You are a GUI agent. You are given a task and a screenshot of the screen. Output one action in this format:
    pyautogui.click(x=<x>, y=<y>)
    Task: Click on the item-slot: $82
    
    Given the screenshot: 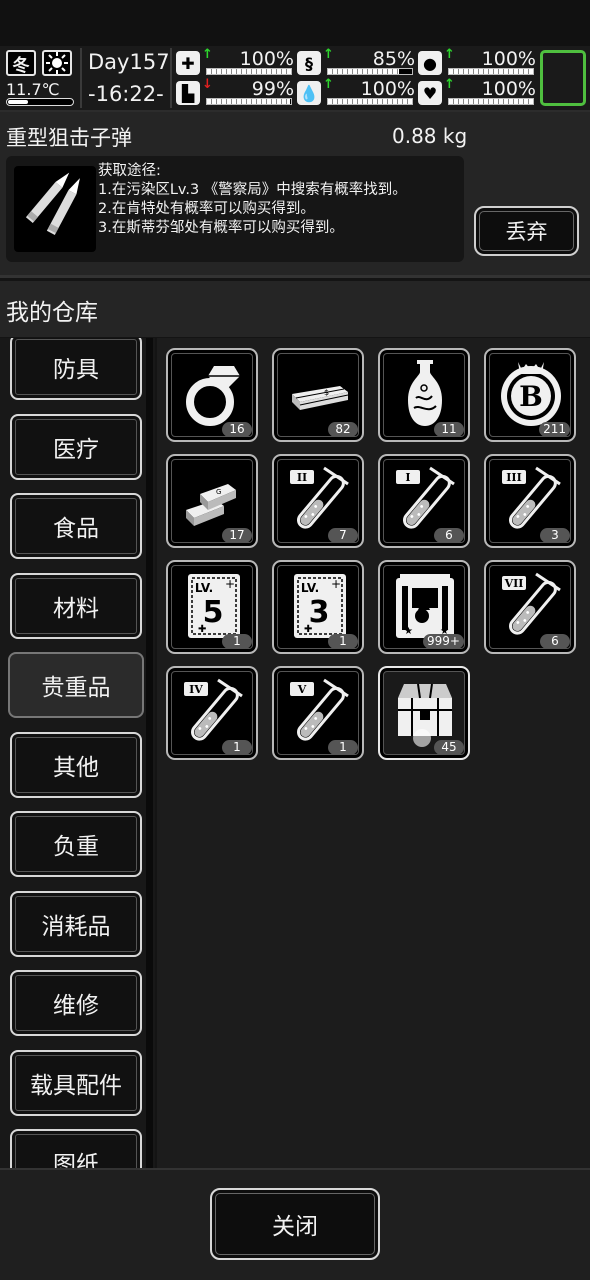 What is the action you would take?
    pyautogui.click(x=318, y=395)
    